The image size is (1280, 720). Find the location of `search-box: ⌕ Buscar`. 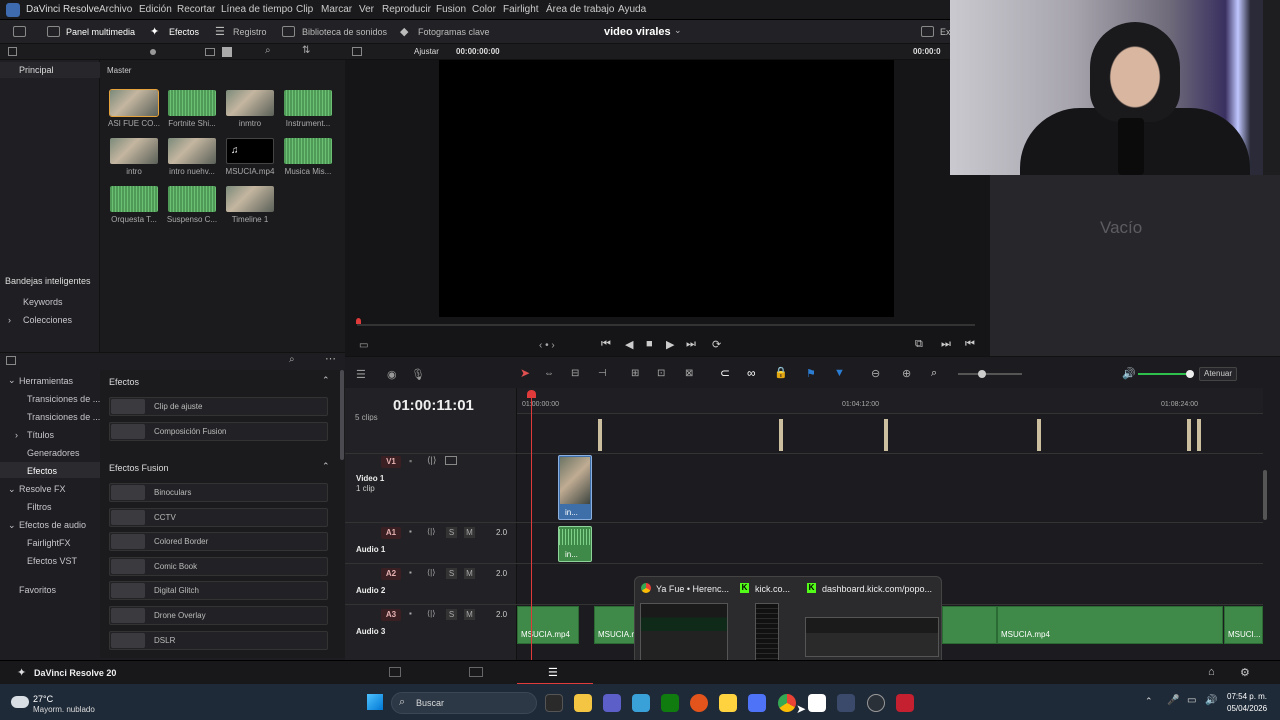

search-box: ⌕ Buscar is located at coordinates (464, 703).